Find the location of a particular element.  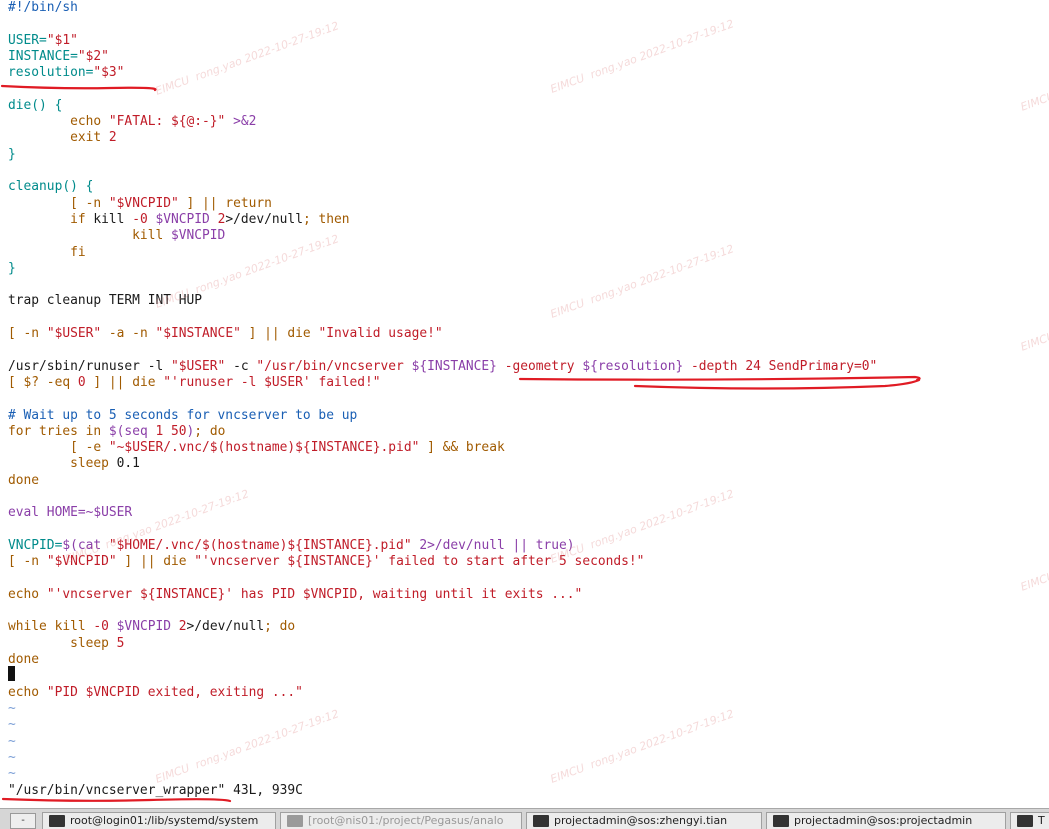

code-token: >&2 is located at coordinates (241, 122).